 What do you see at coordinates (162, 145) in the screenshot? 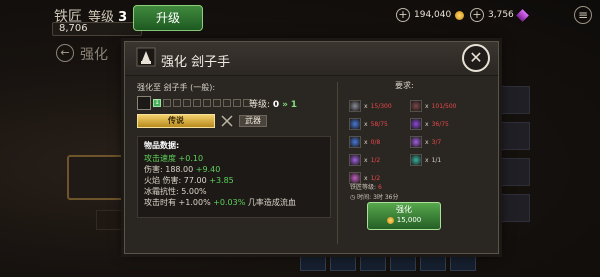
I see `stats-title: 物品数据:` at bounding box center [162, 145].